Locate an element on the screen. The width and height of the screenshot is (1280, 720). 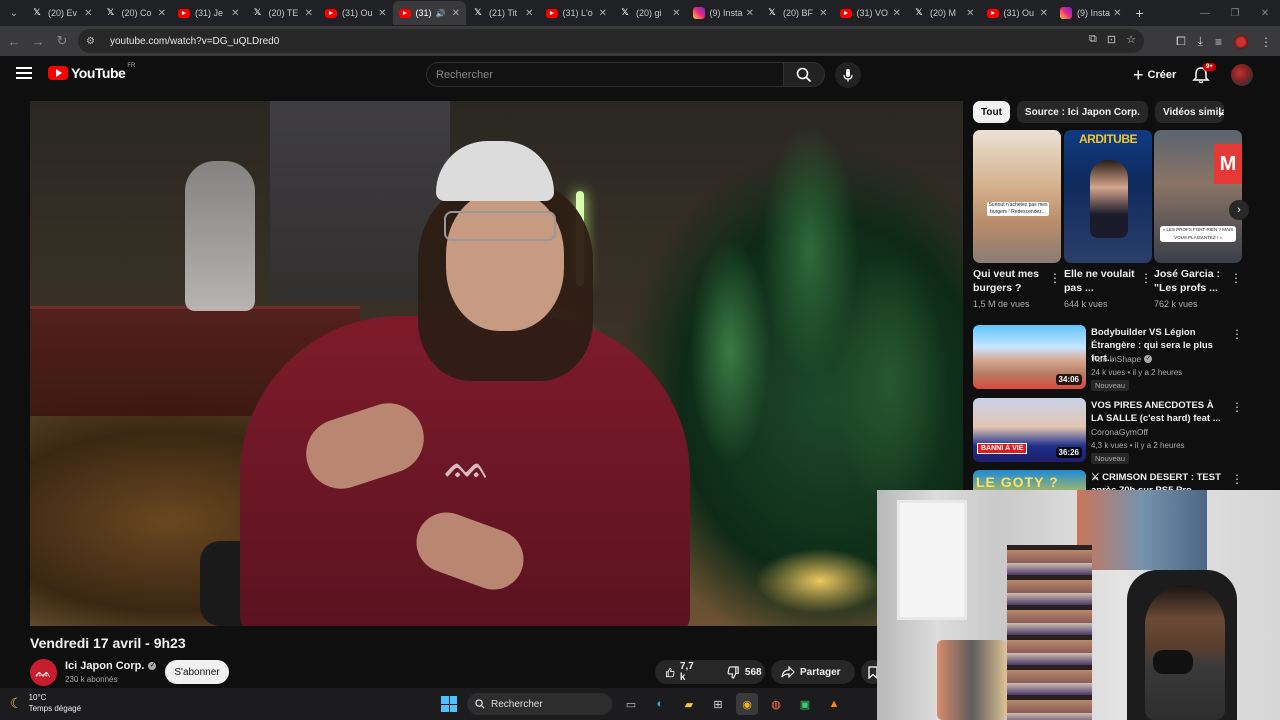
browser-menu-icon: ⋮ is located at coordinates (1266, 42).